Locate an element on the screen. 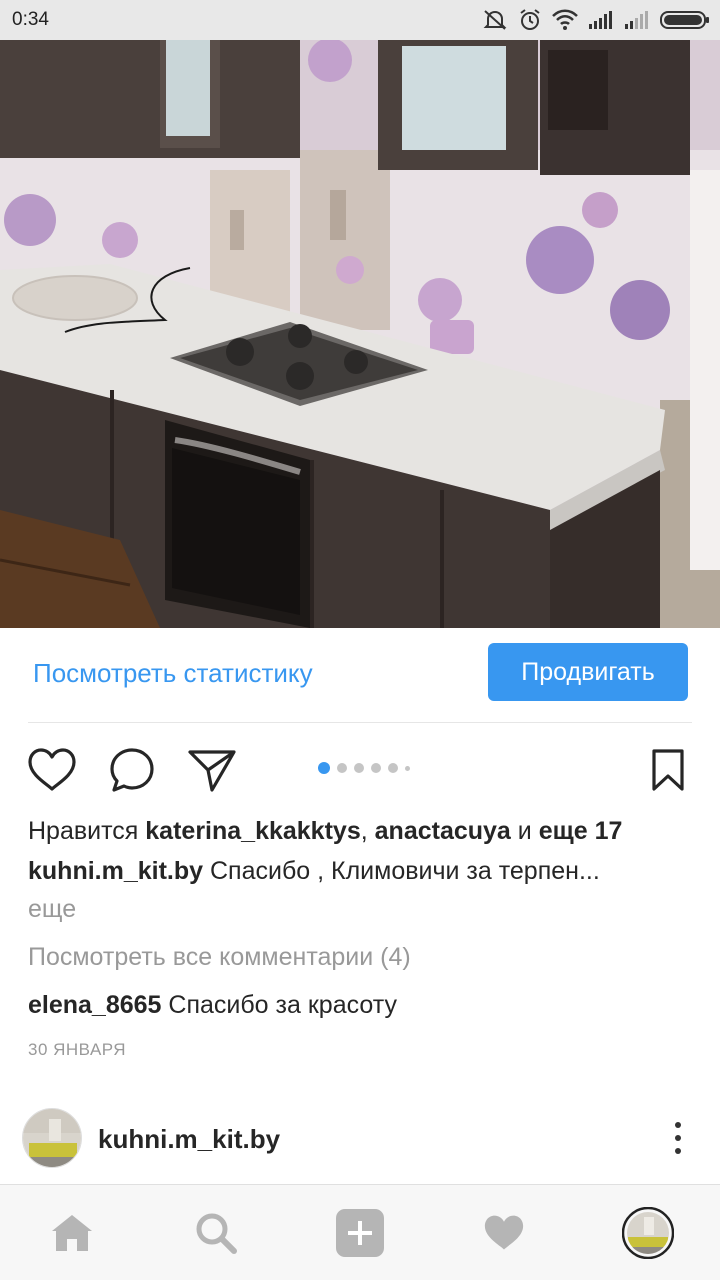 The width and height of the screenshot is (720, 1280). caption-username: kuhni.m_kit.by is located at coordinates (115, 871).